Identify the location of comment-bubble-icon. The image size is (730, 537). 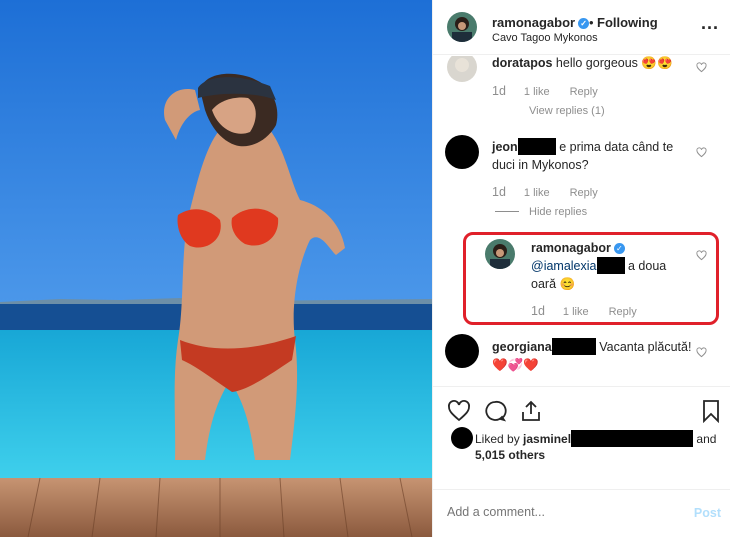
(495, 411).